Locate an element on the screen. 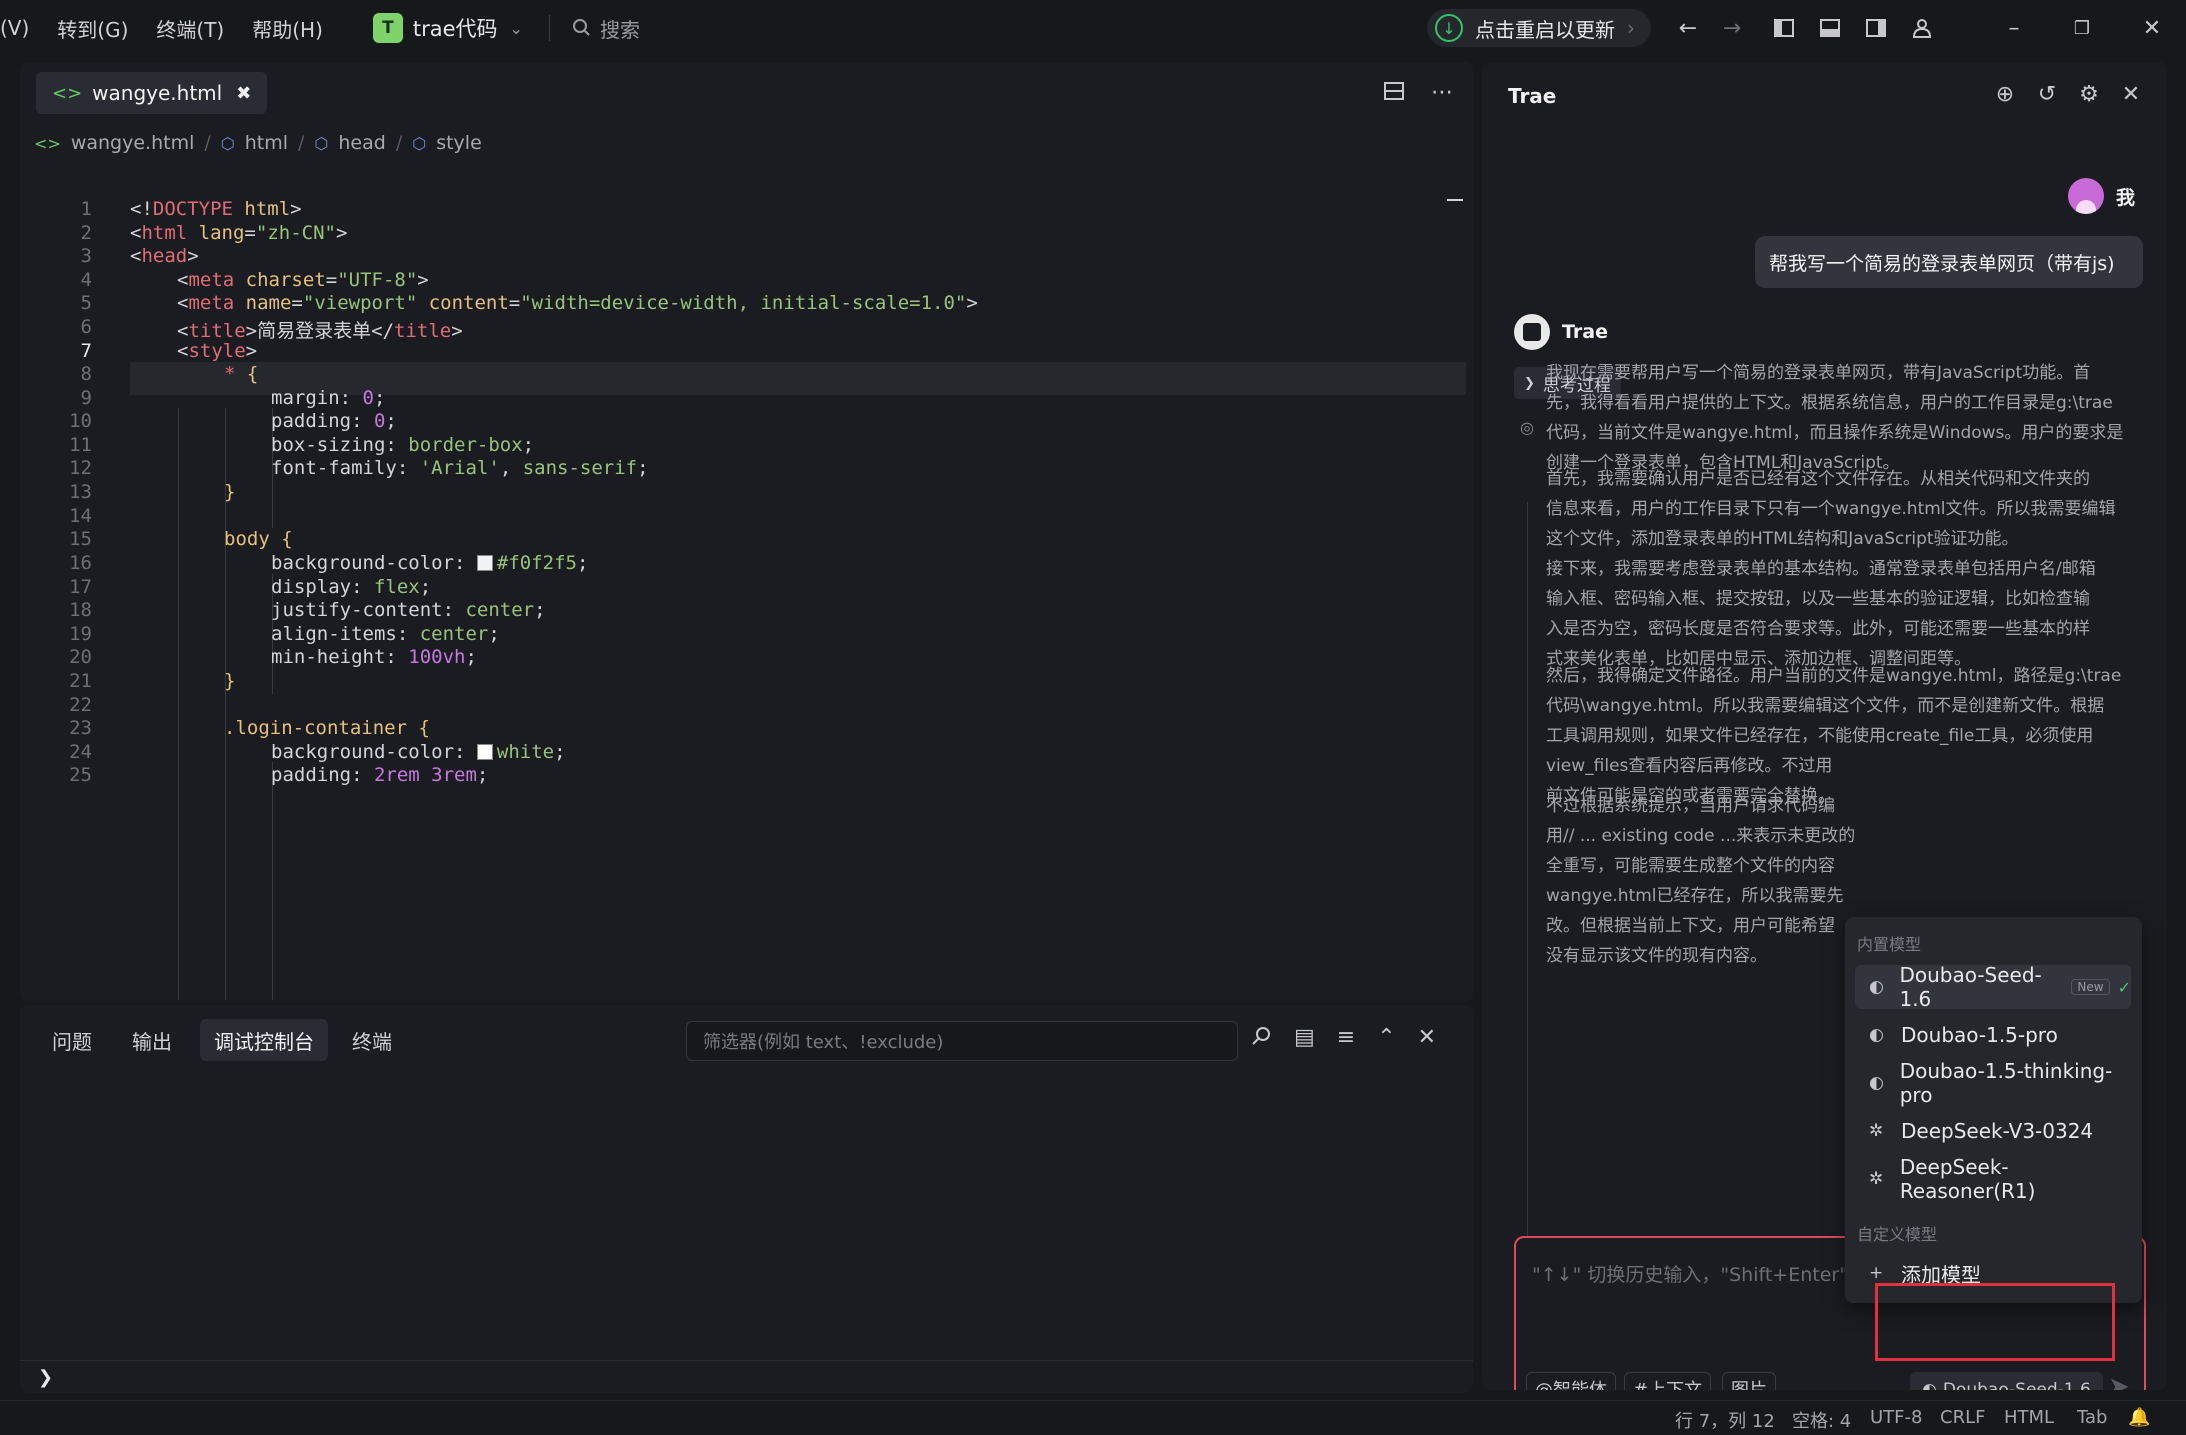 The image size is (2186, 1435). split-editor-icon is located at coordinates (1394, 94).